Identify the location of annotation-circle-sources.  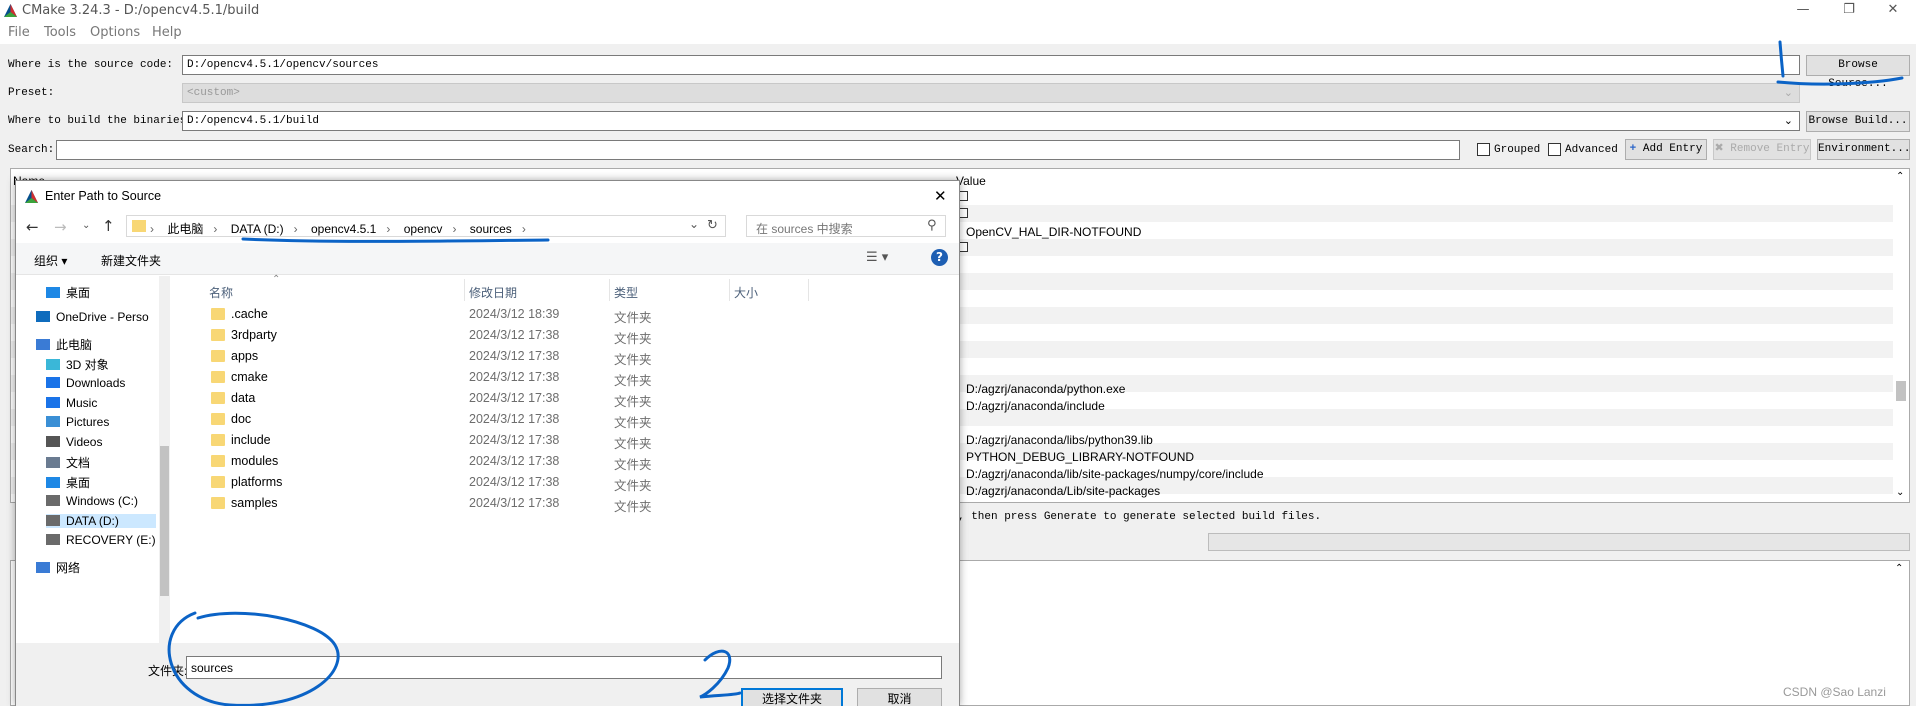
(253, 658).